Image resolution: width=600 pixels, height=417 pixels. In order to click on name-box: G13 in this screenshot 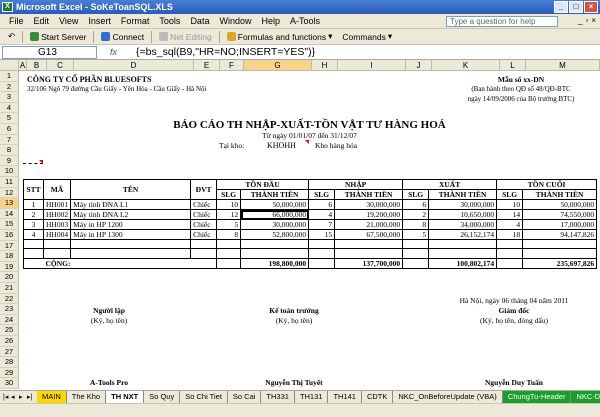, I will do `click(49, 52)`.